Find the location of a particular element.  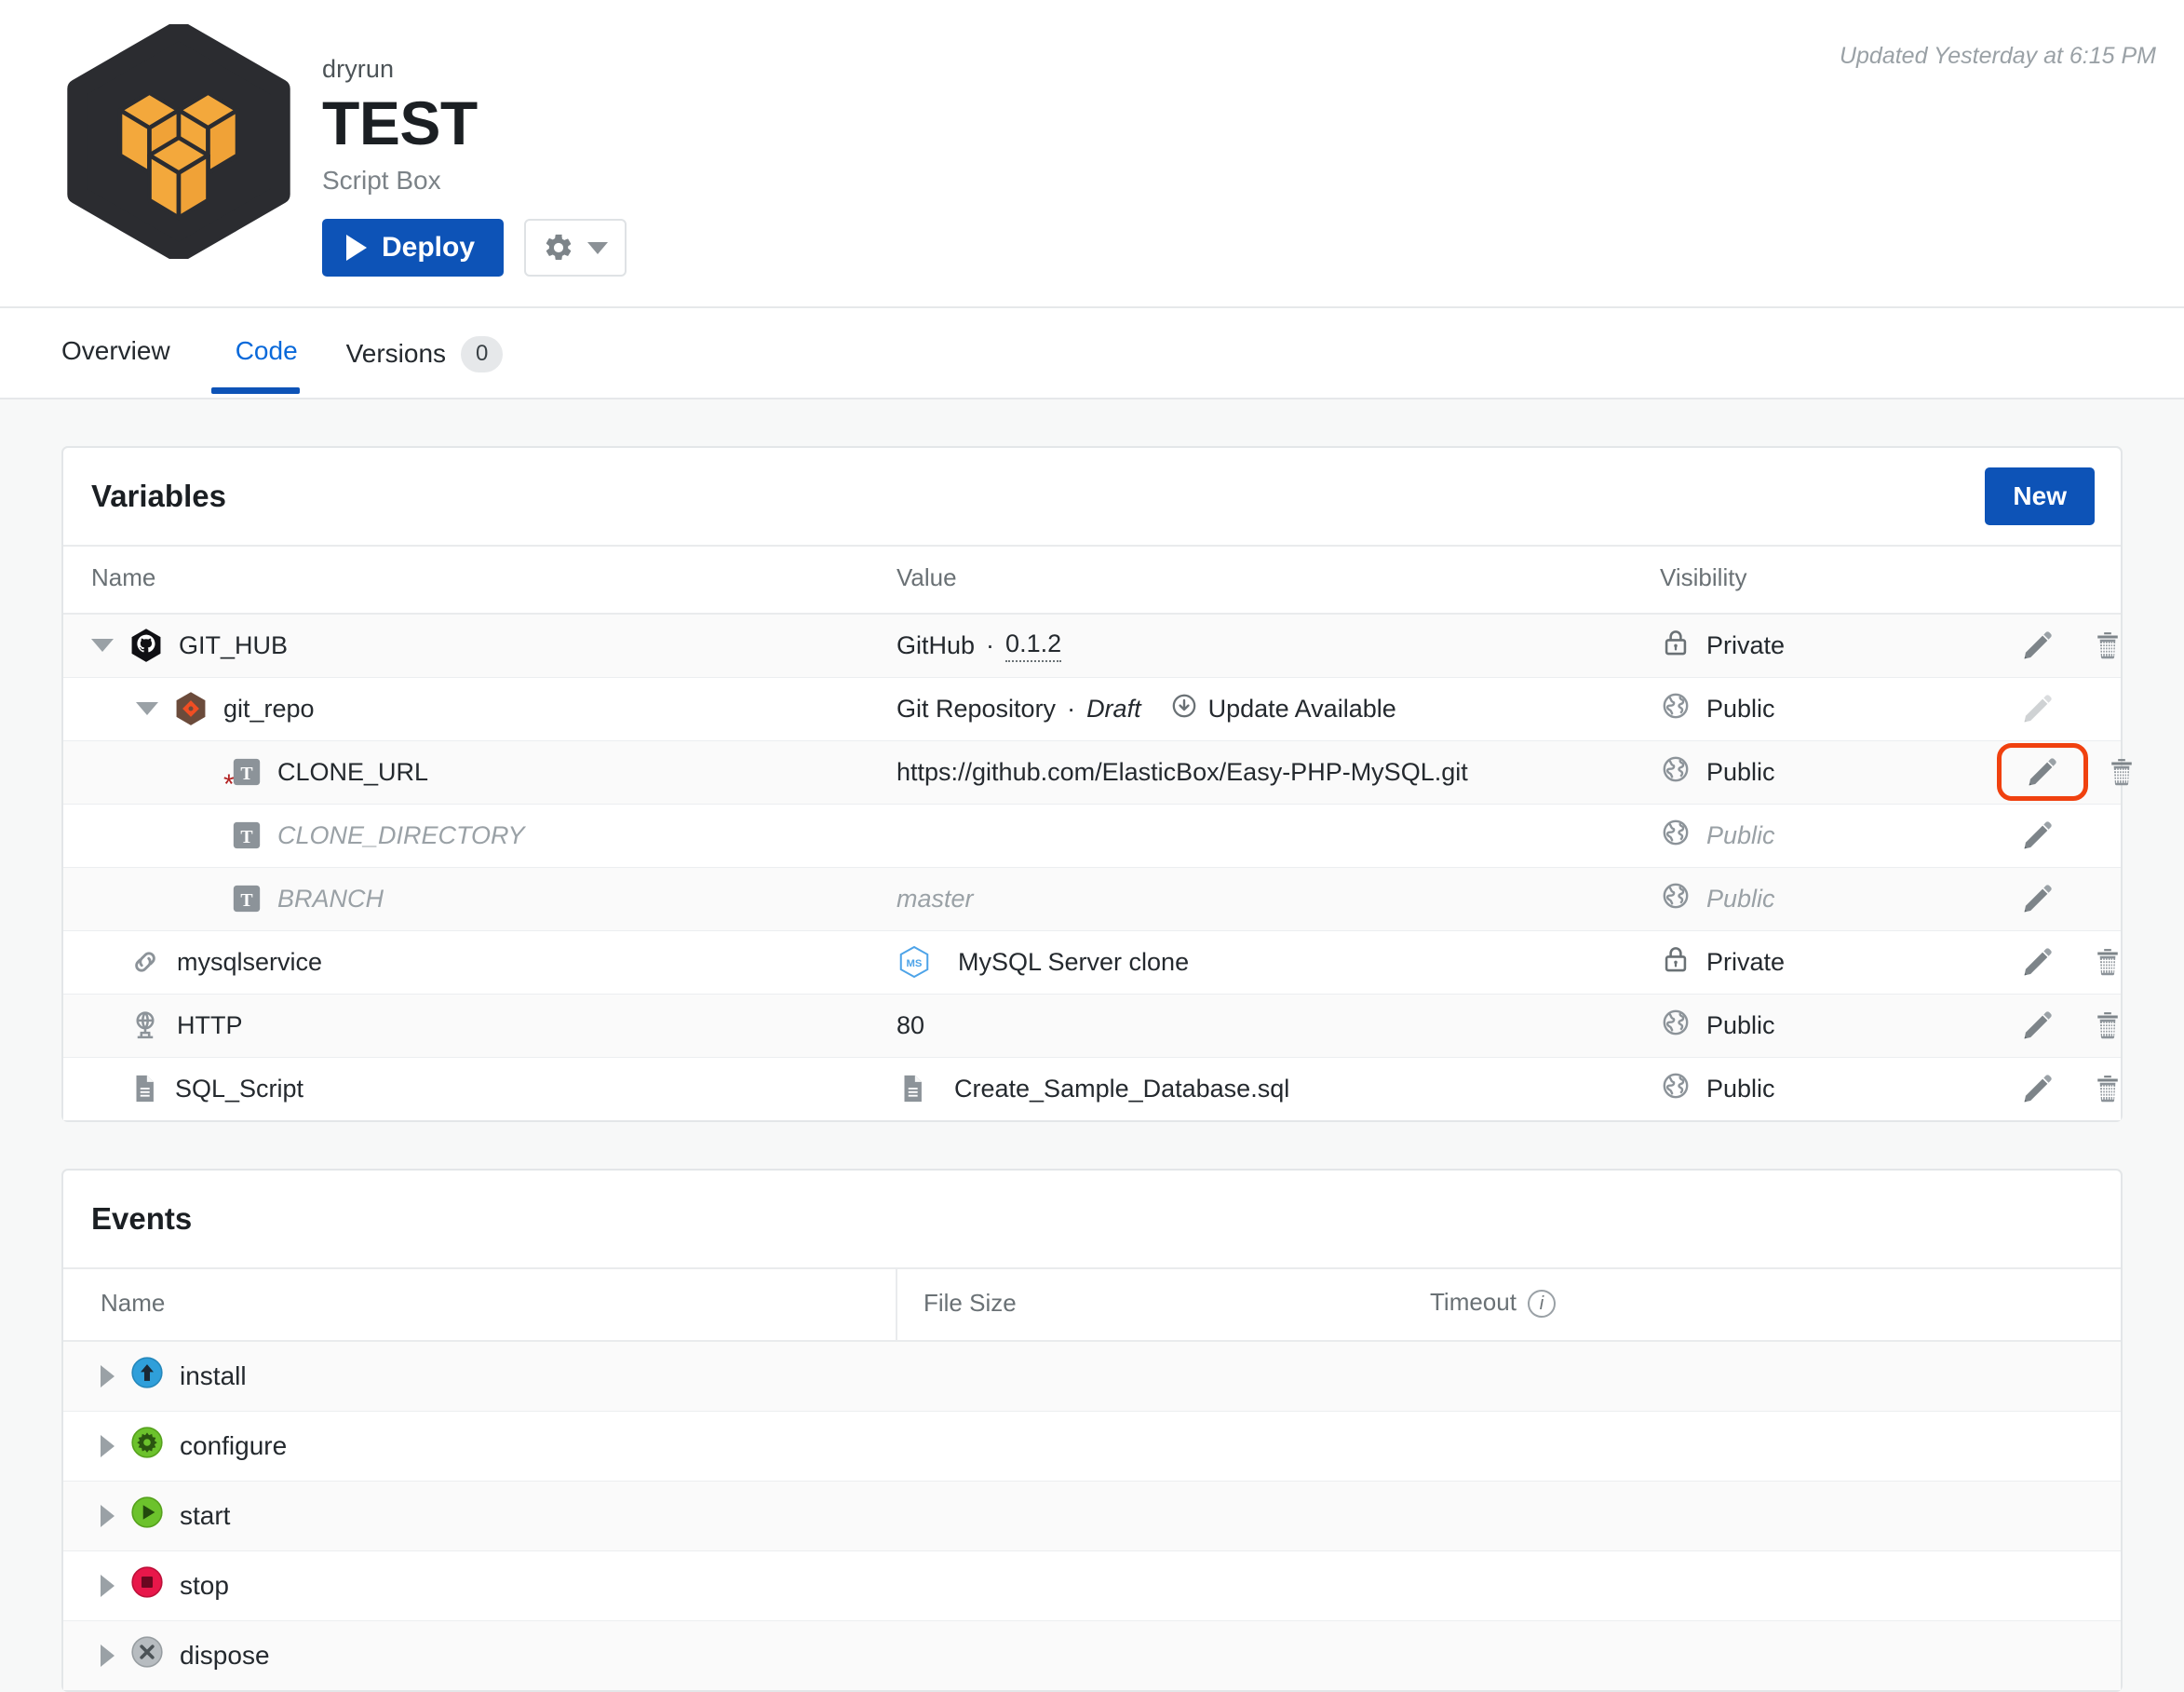

variable-row: GIT_HUB GitHub · 0.1.2 Private is located at coordinates (1092, 646).